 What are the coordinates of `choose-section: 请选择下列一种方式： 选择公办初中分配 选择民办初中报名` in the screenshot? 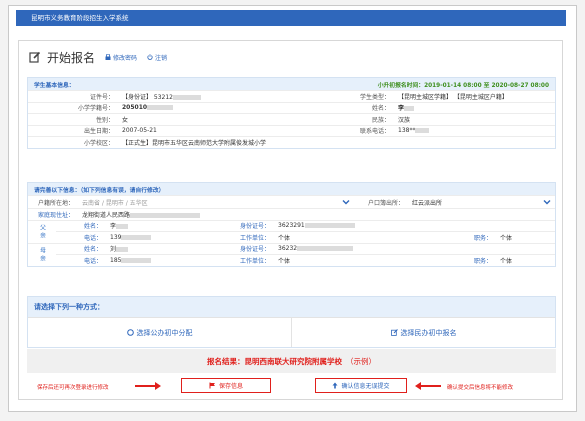 It's located at (291, 322).